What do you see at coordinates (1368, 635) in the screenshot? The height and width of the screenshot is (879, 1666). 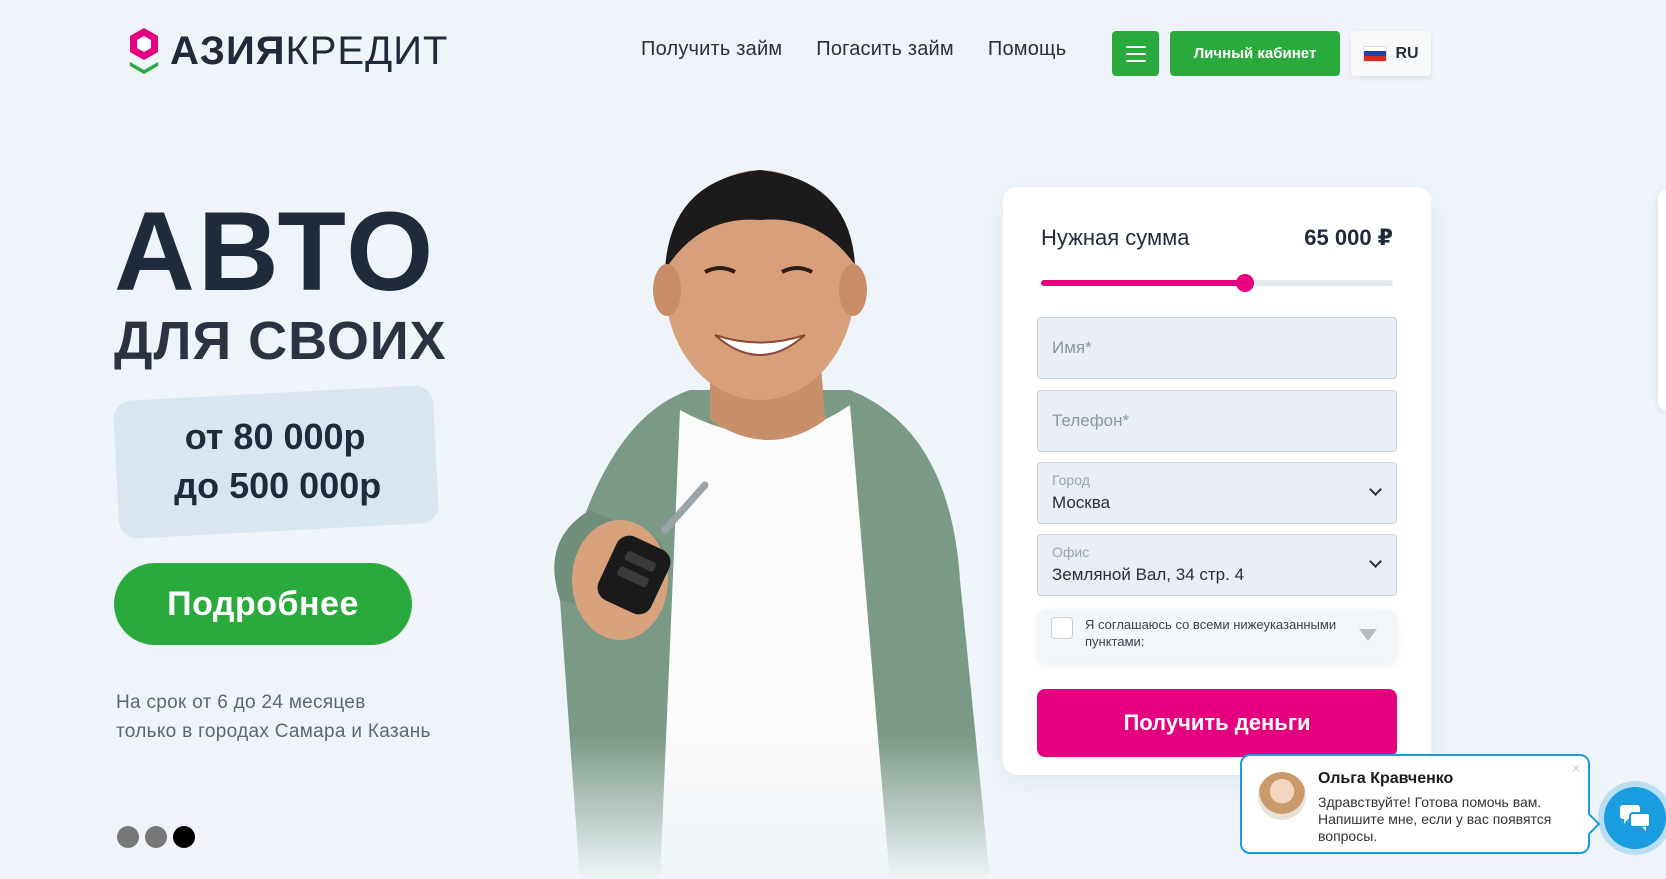 I see `triangle-down-icon` at bounding box center [1368, 635].